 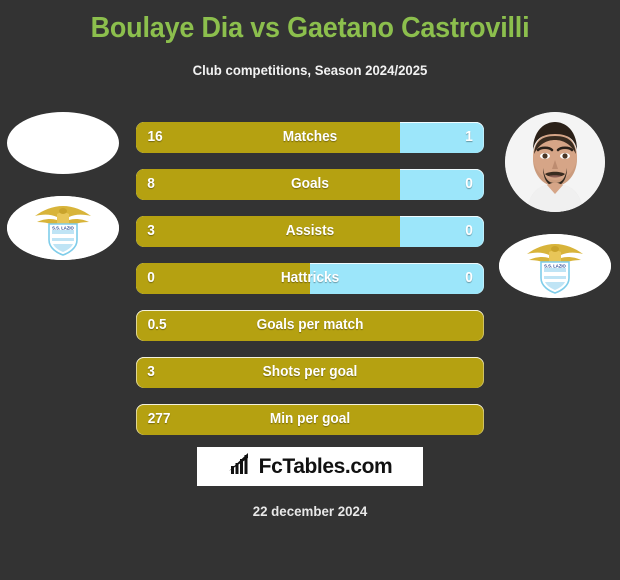 I want to click on stat-row-hattricks: 0 Hattricks 0, so click(x=310, y=278).